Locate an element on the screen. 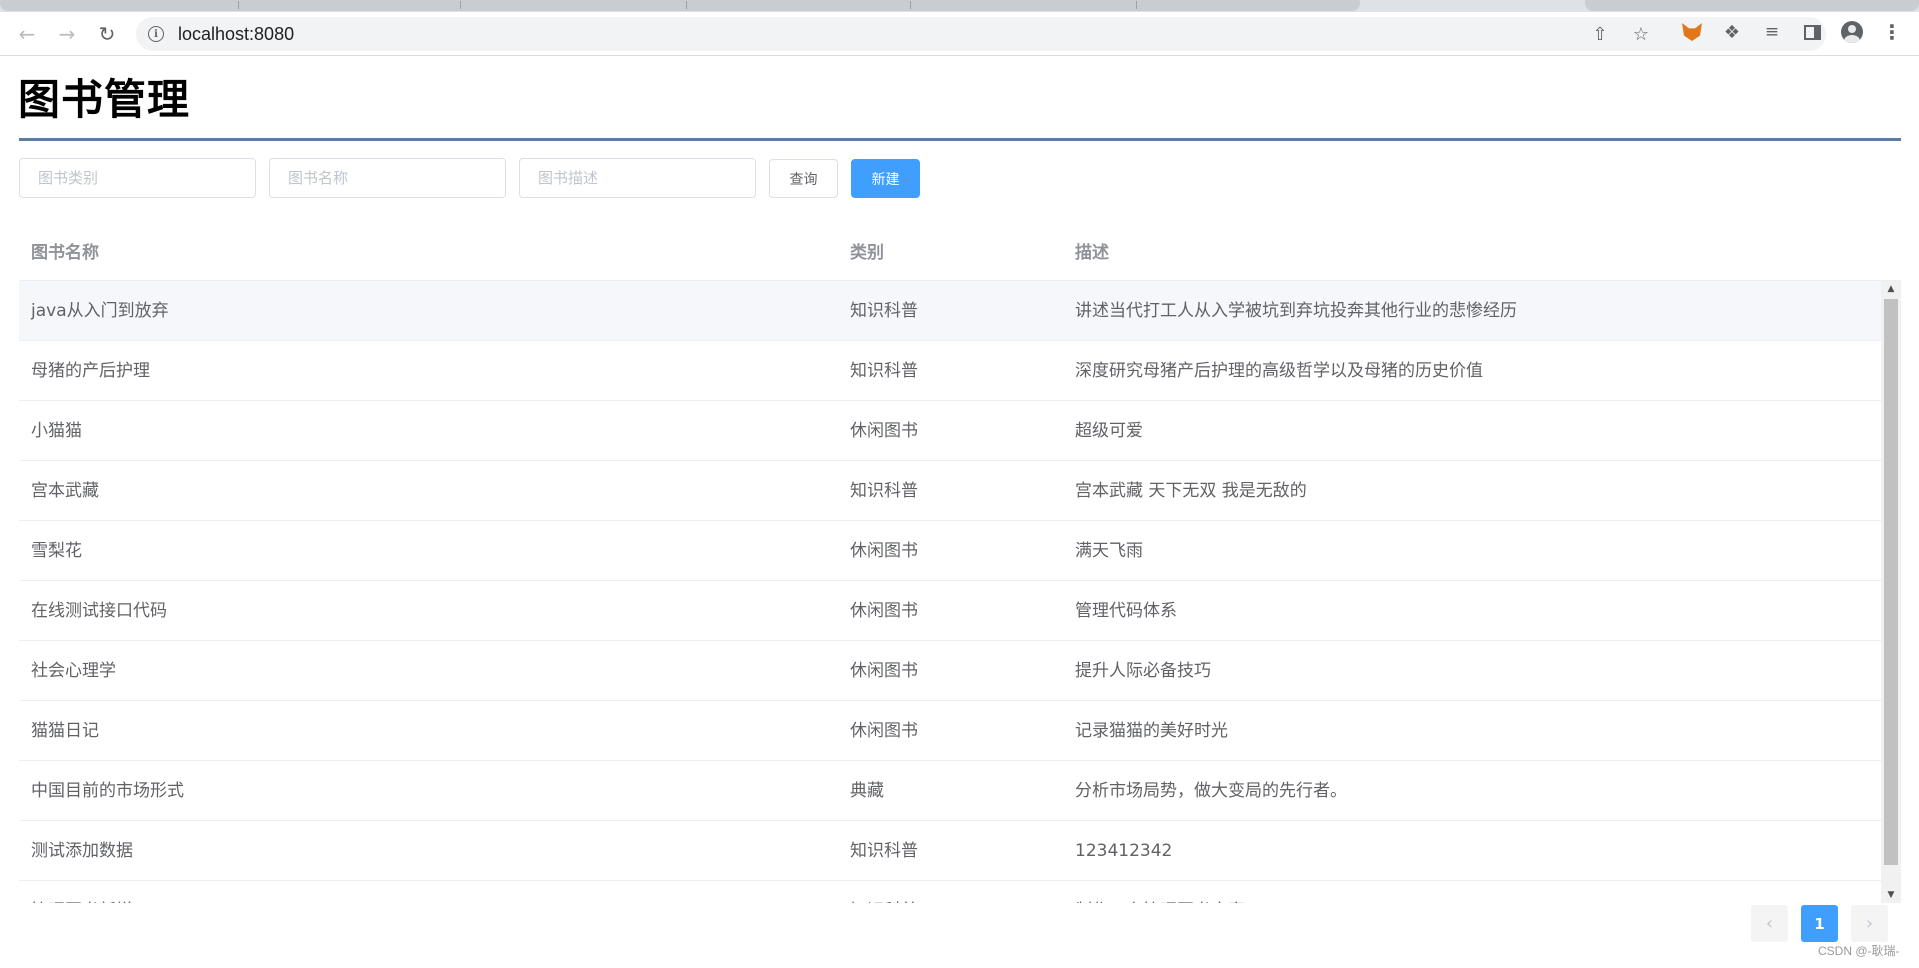  cell-book-name: 社会心理学 is located at coordinates (73, 671).